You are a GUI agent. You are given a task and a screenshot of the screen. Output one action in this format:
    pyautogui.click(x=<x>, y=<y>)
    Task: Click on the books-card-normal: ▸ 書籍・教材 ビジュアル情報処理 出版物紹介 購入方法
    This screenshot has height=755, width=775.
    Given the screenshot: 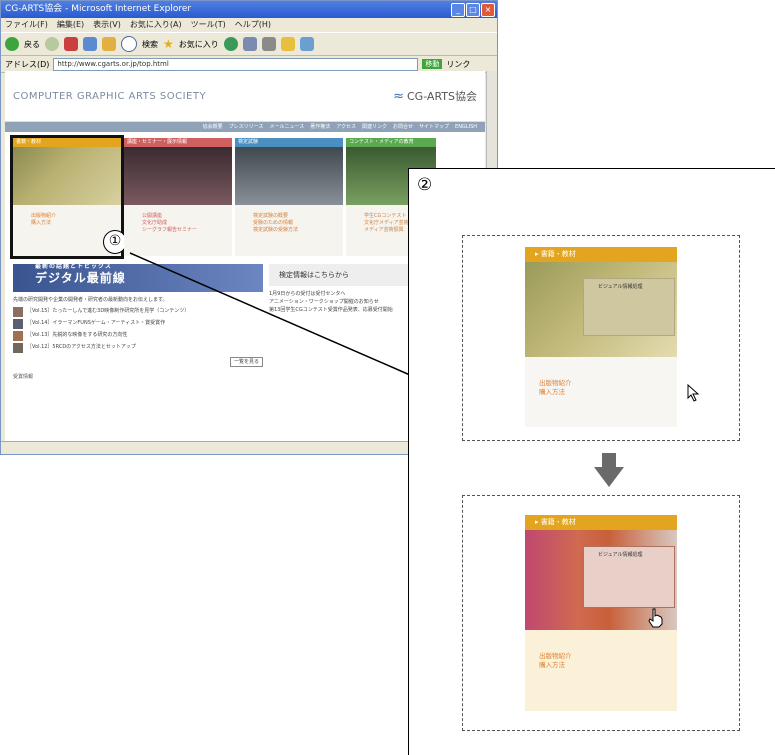 What is the action you would take?
    pyautogui.click(x=601, y=337)
    